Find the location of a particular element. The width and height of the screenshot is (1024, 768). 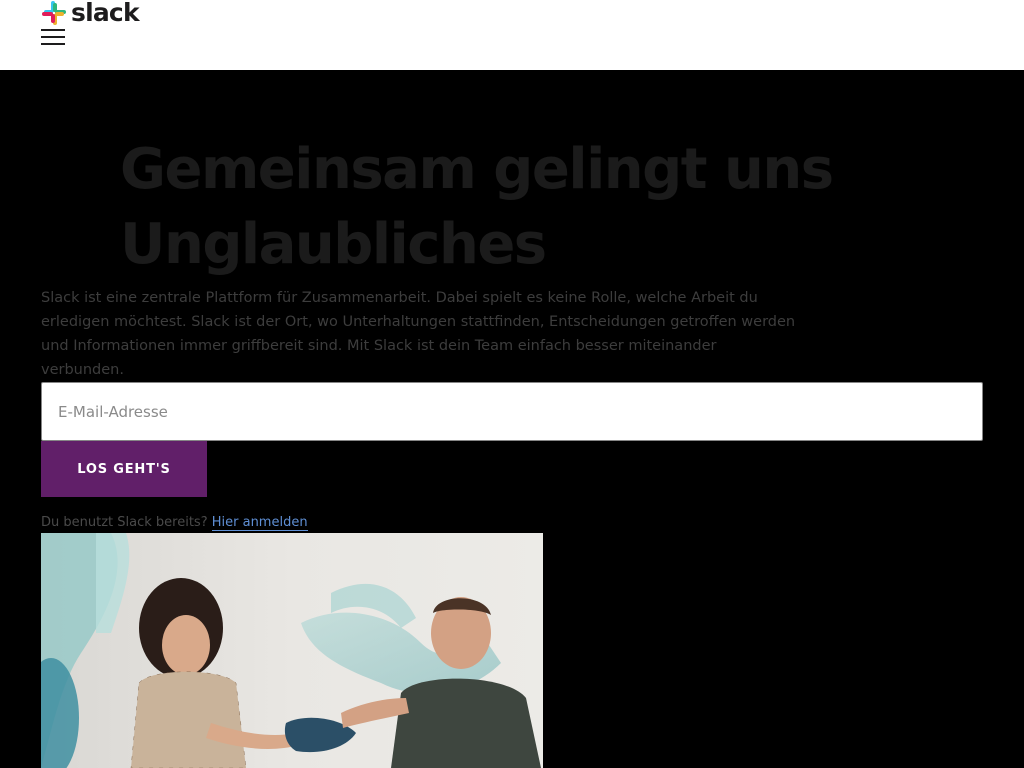

hamburger-menu-icon is located at coordinates (53, 38).